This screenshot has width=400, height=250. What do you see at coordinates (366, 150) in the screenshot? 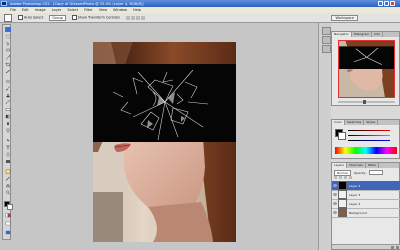
I see `color-ramp` at bounding box center [366, 150].